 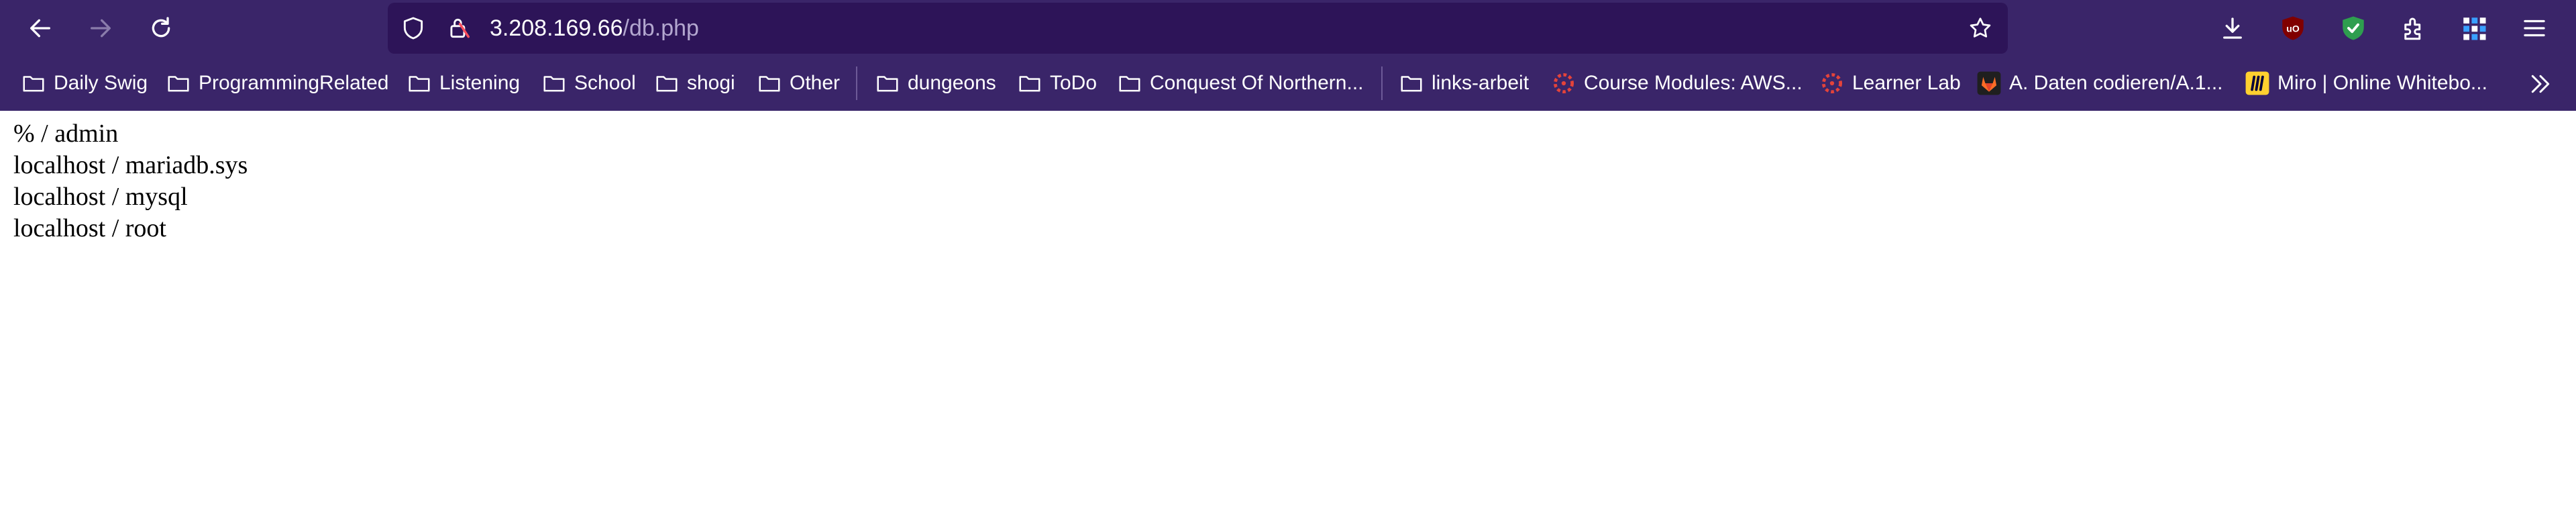 What do you see at coordinates (413, 28) in the screenshot?
I see `tracking-protection-icon` at bounding box center [413, 28].